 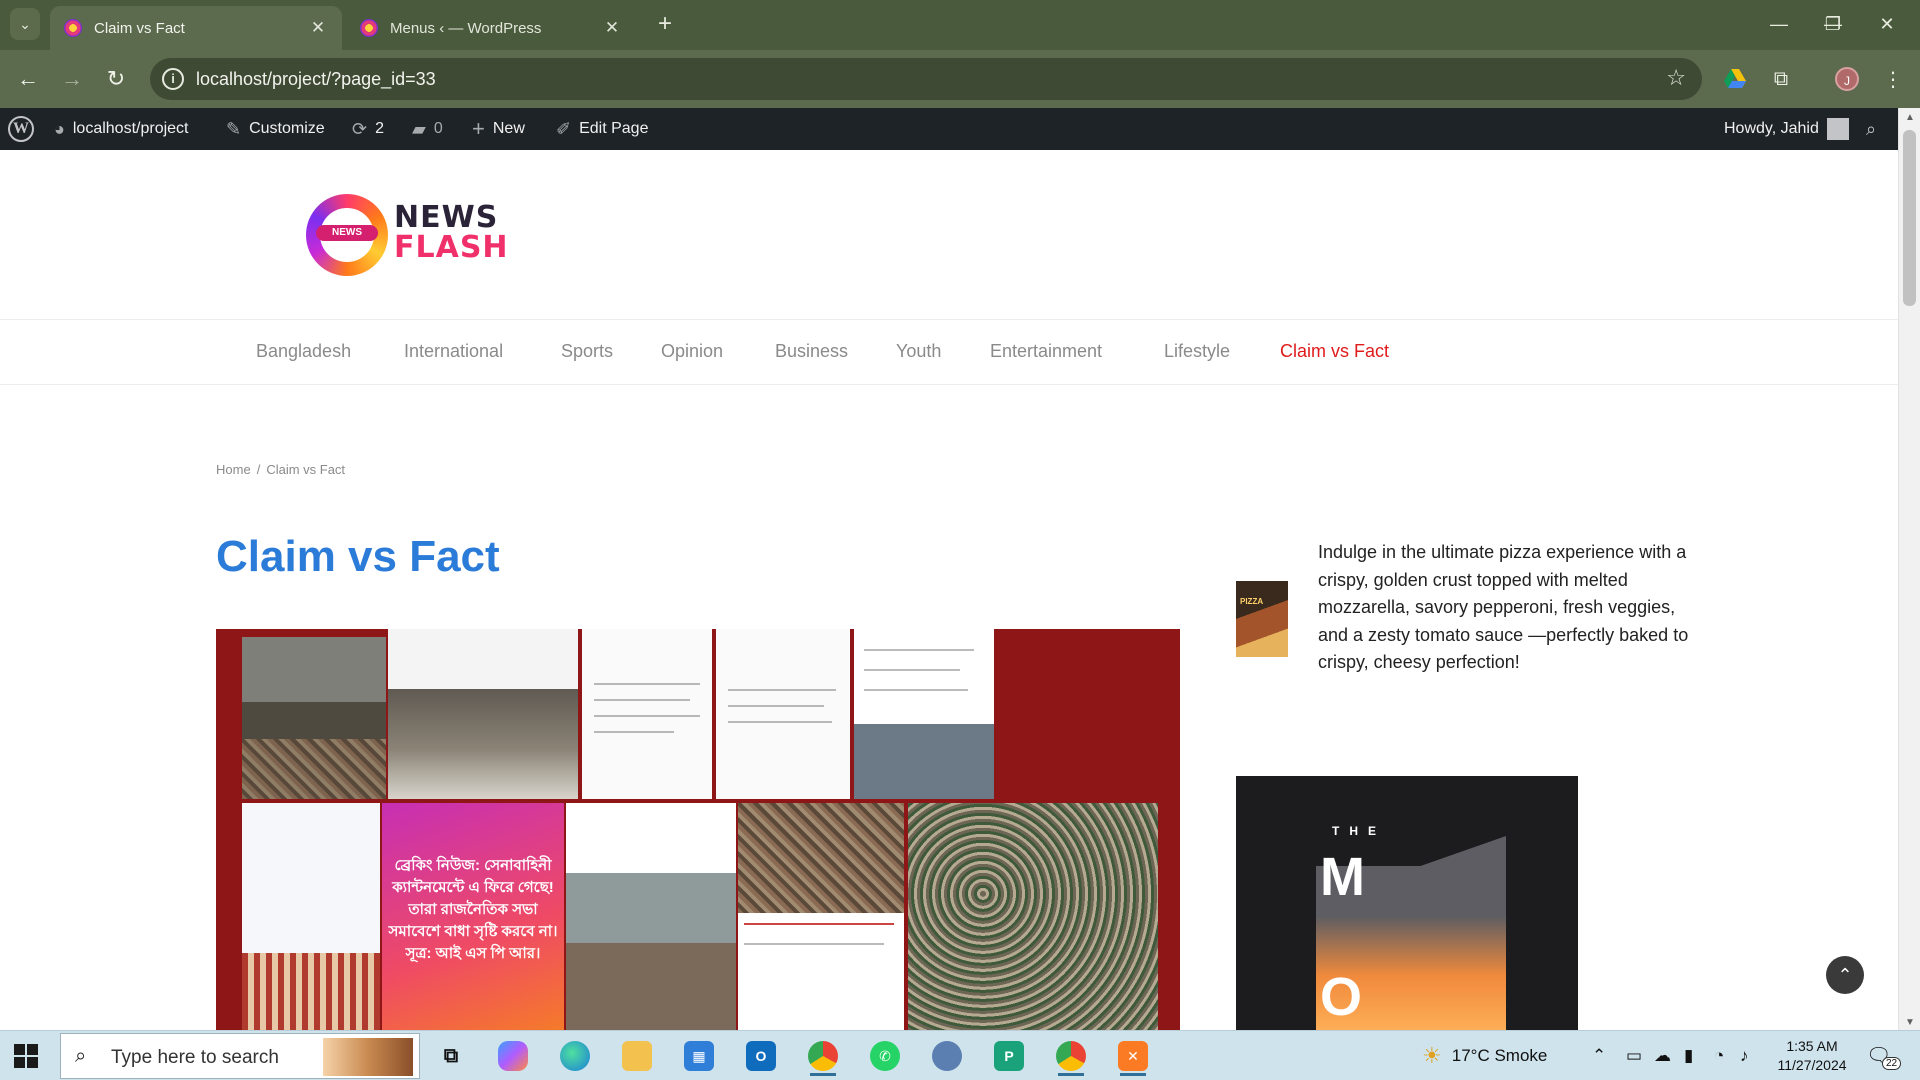 I want to click on reload-icon: ↻, so click(x=116, y=79).